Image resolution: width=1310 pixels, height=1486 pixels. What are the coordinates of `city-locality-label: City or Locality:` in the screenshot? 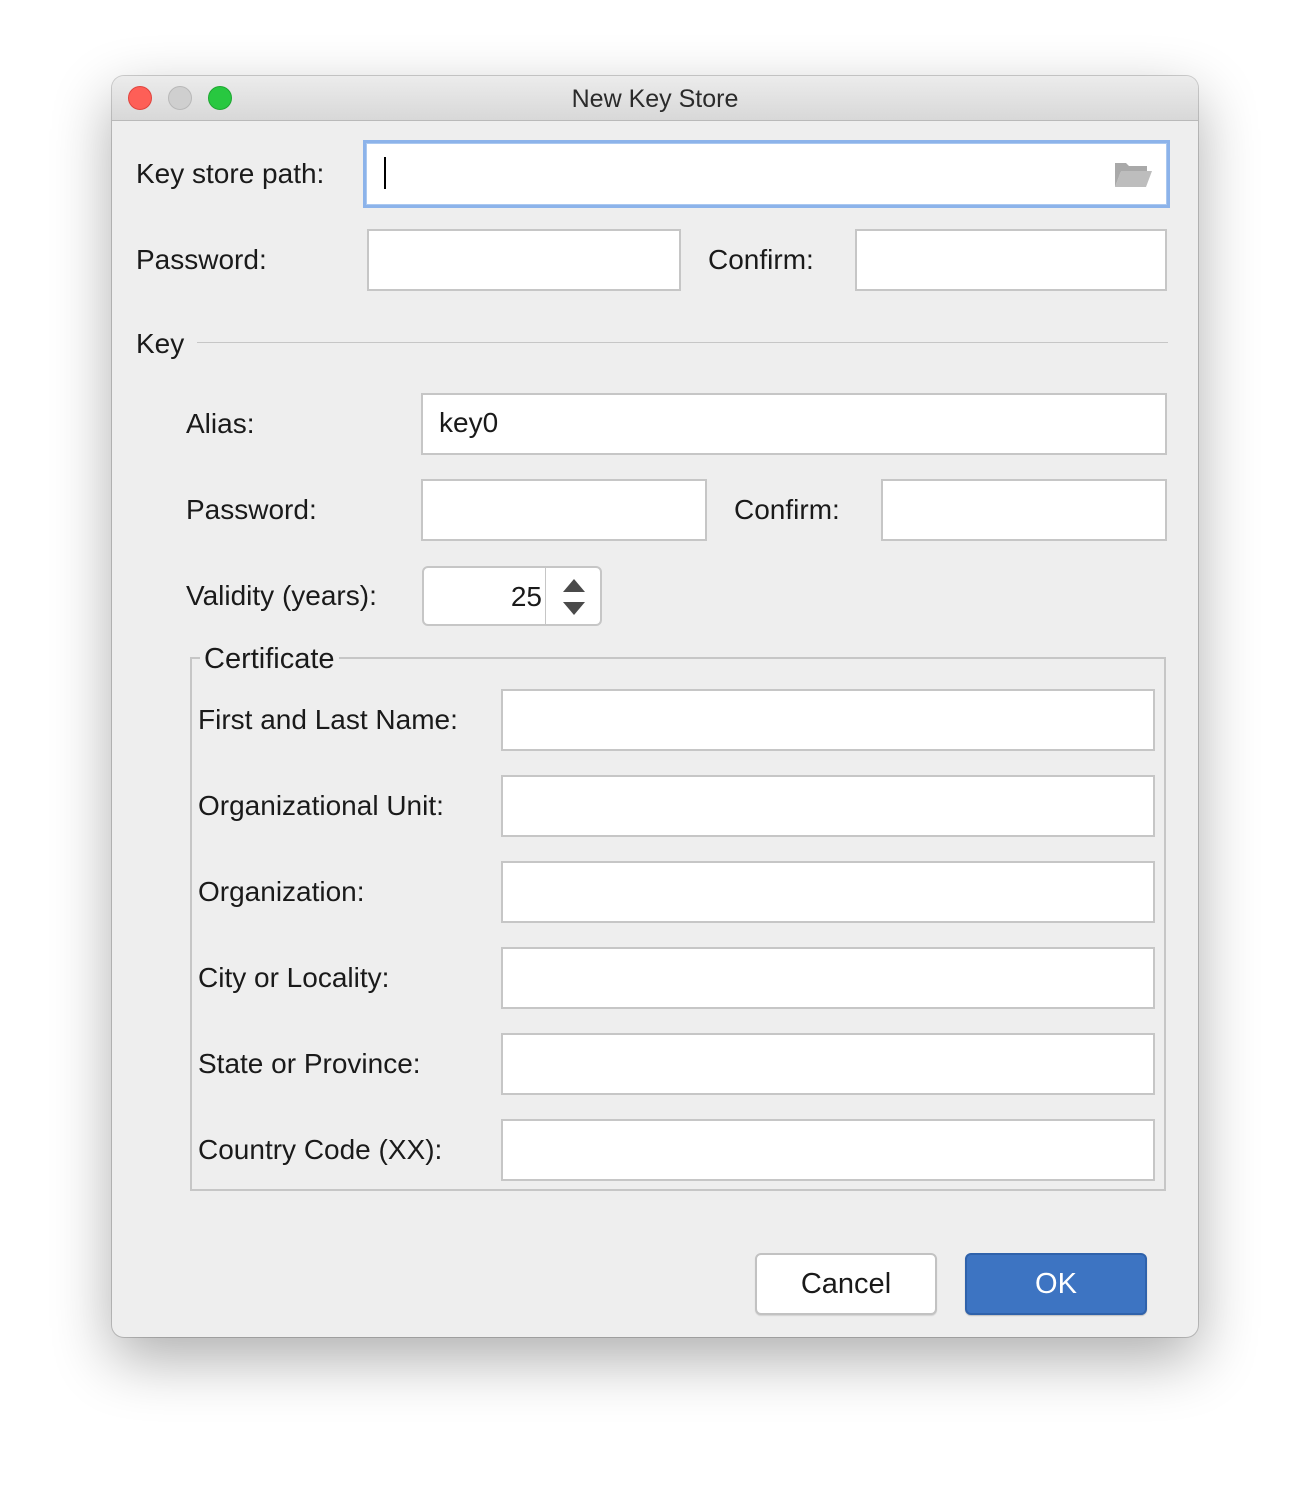 It's located at (294, 977).